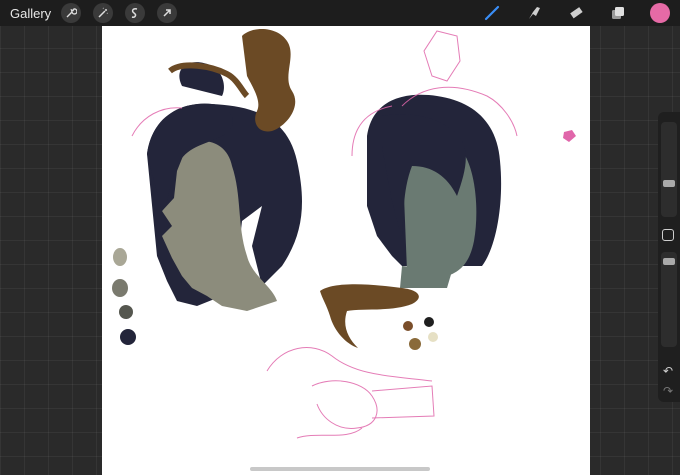 The height and width of the screenshot is (475, 680). Describe the element at coordinates (135, 13) in the screenshot. I see `selection-icon` at that location.